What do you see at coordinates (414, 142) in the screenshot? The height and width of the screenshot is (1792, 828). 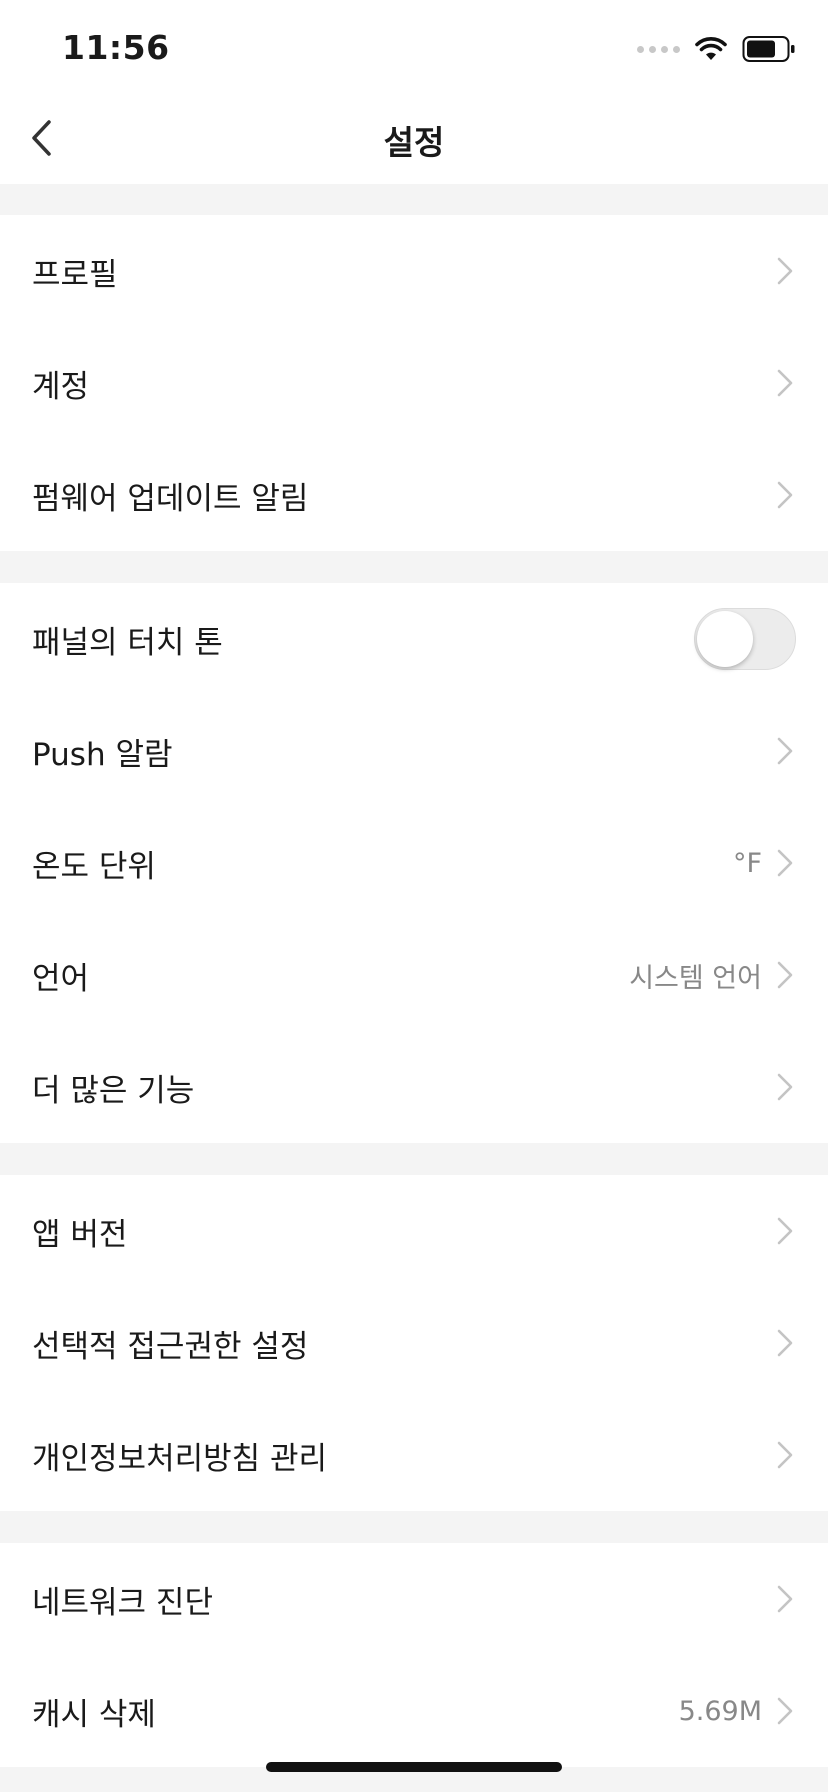 I see `page-title: 설정` at bounding box center [414, 142].